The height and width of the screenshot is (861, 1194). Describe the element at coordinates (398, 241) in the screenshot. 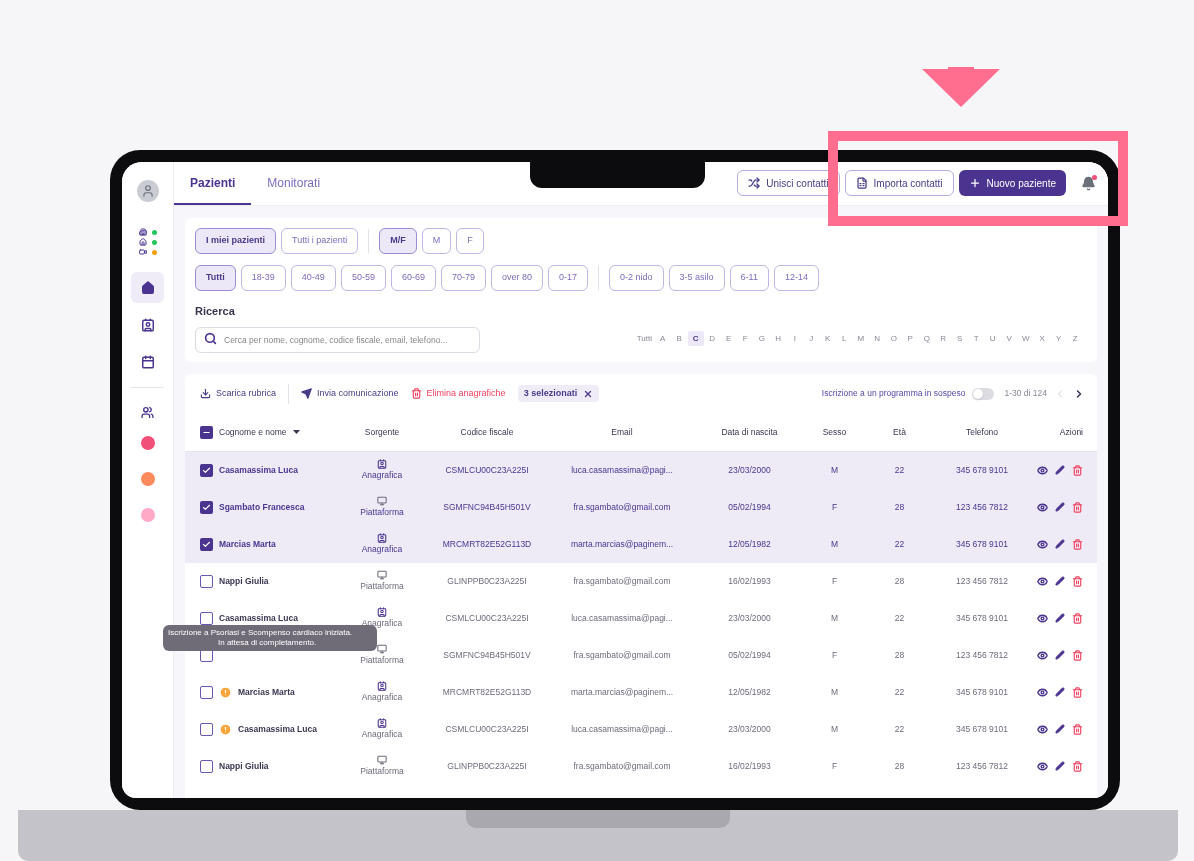

I see `filter-chip: M/F` at that location.